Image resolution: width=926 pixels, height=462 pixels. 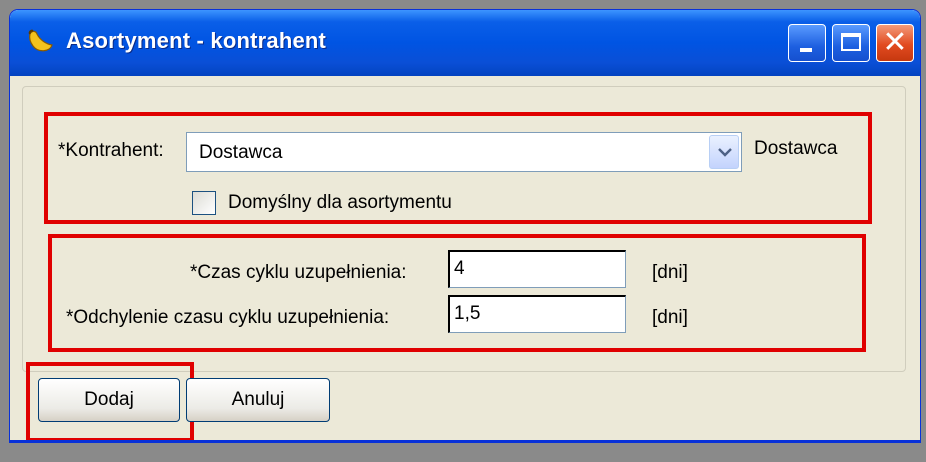 I want to click on cycle-time-label: *Czas cyklu uzupełnienia:, so click(x=298, y=272).